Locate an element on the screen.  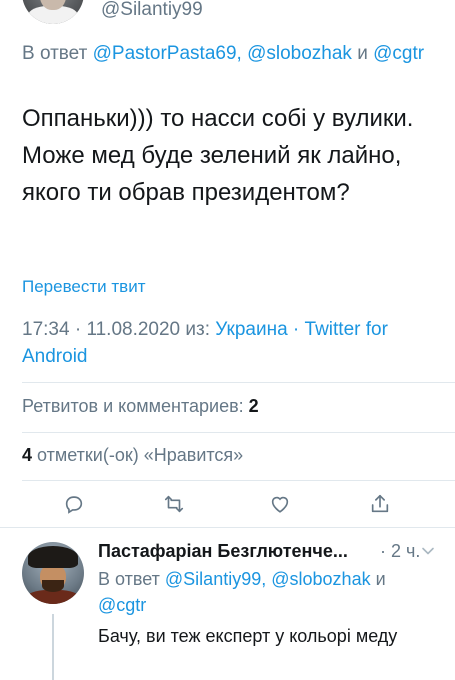
like-icon is located at coordinates (280, 504).